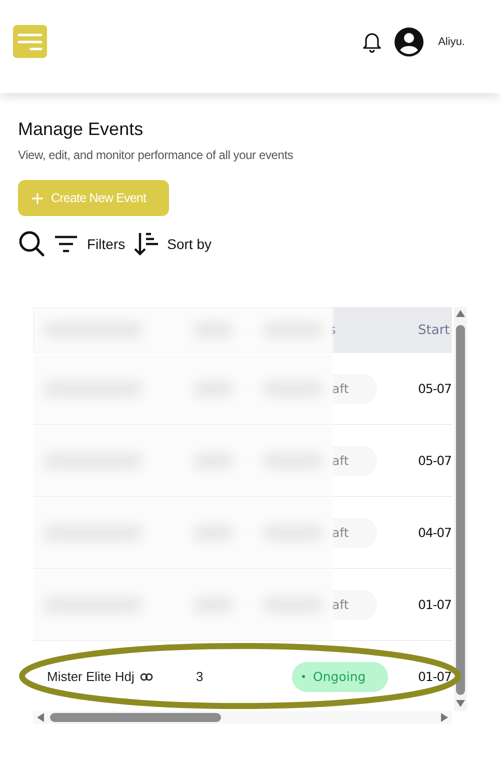 The width and height of the screenshot is (500, 757). I want to click on plus-icon, so click(37, 198).